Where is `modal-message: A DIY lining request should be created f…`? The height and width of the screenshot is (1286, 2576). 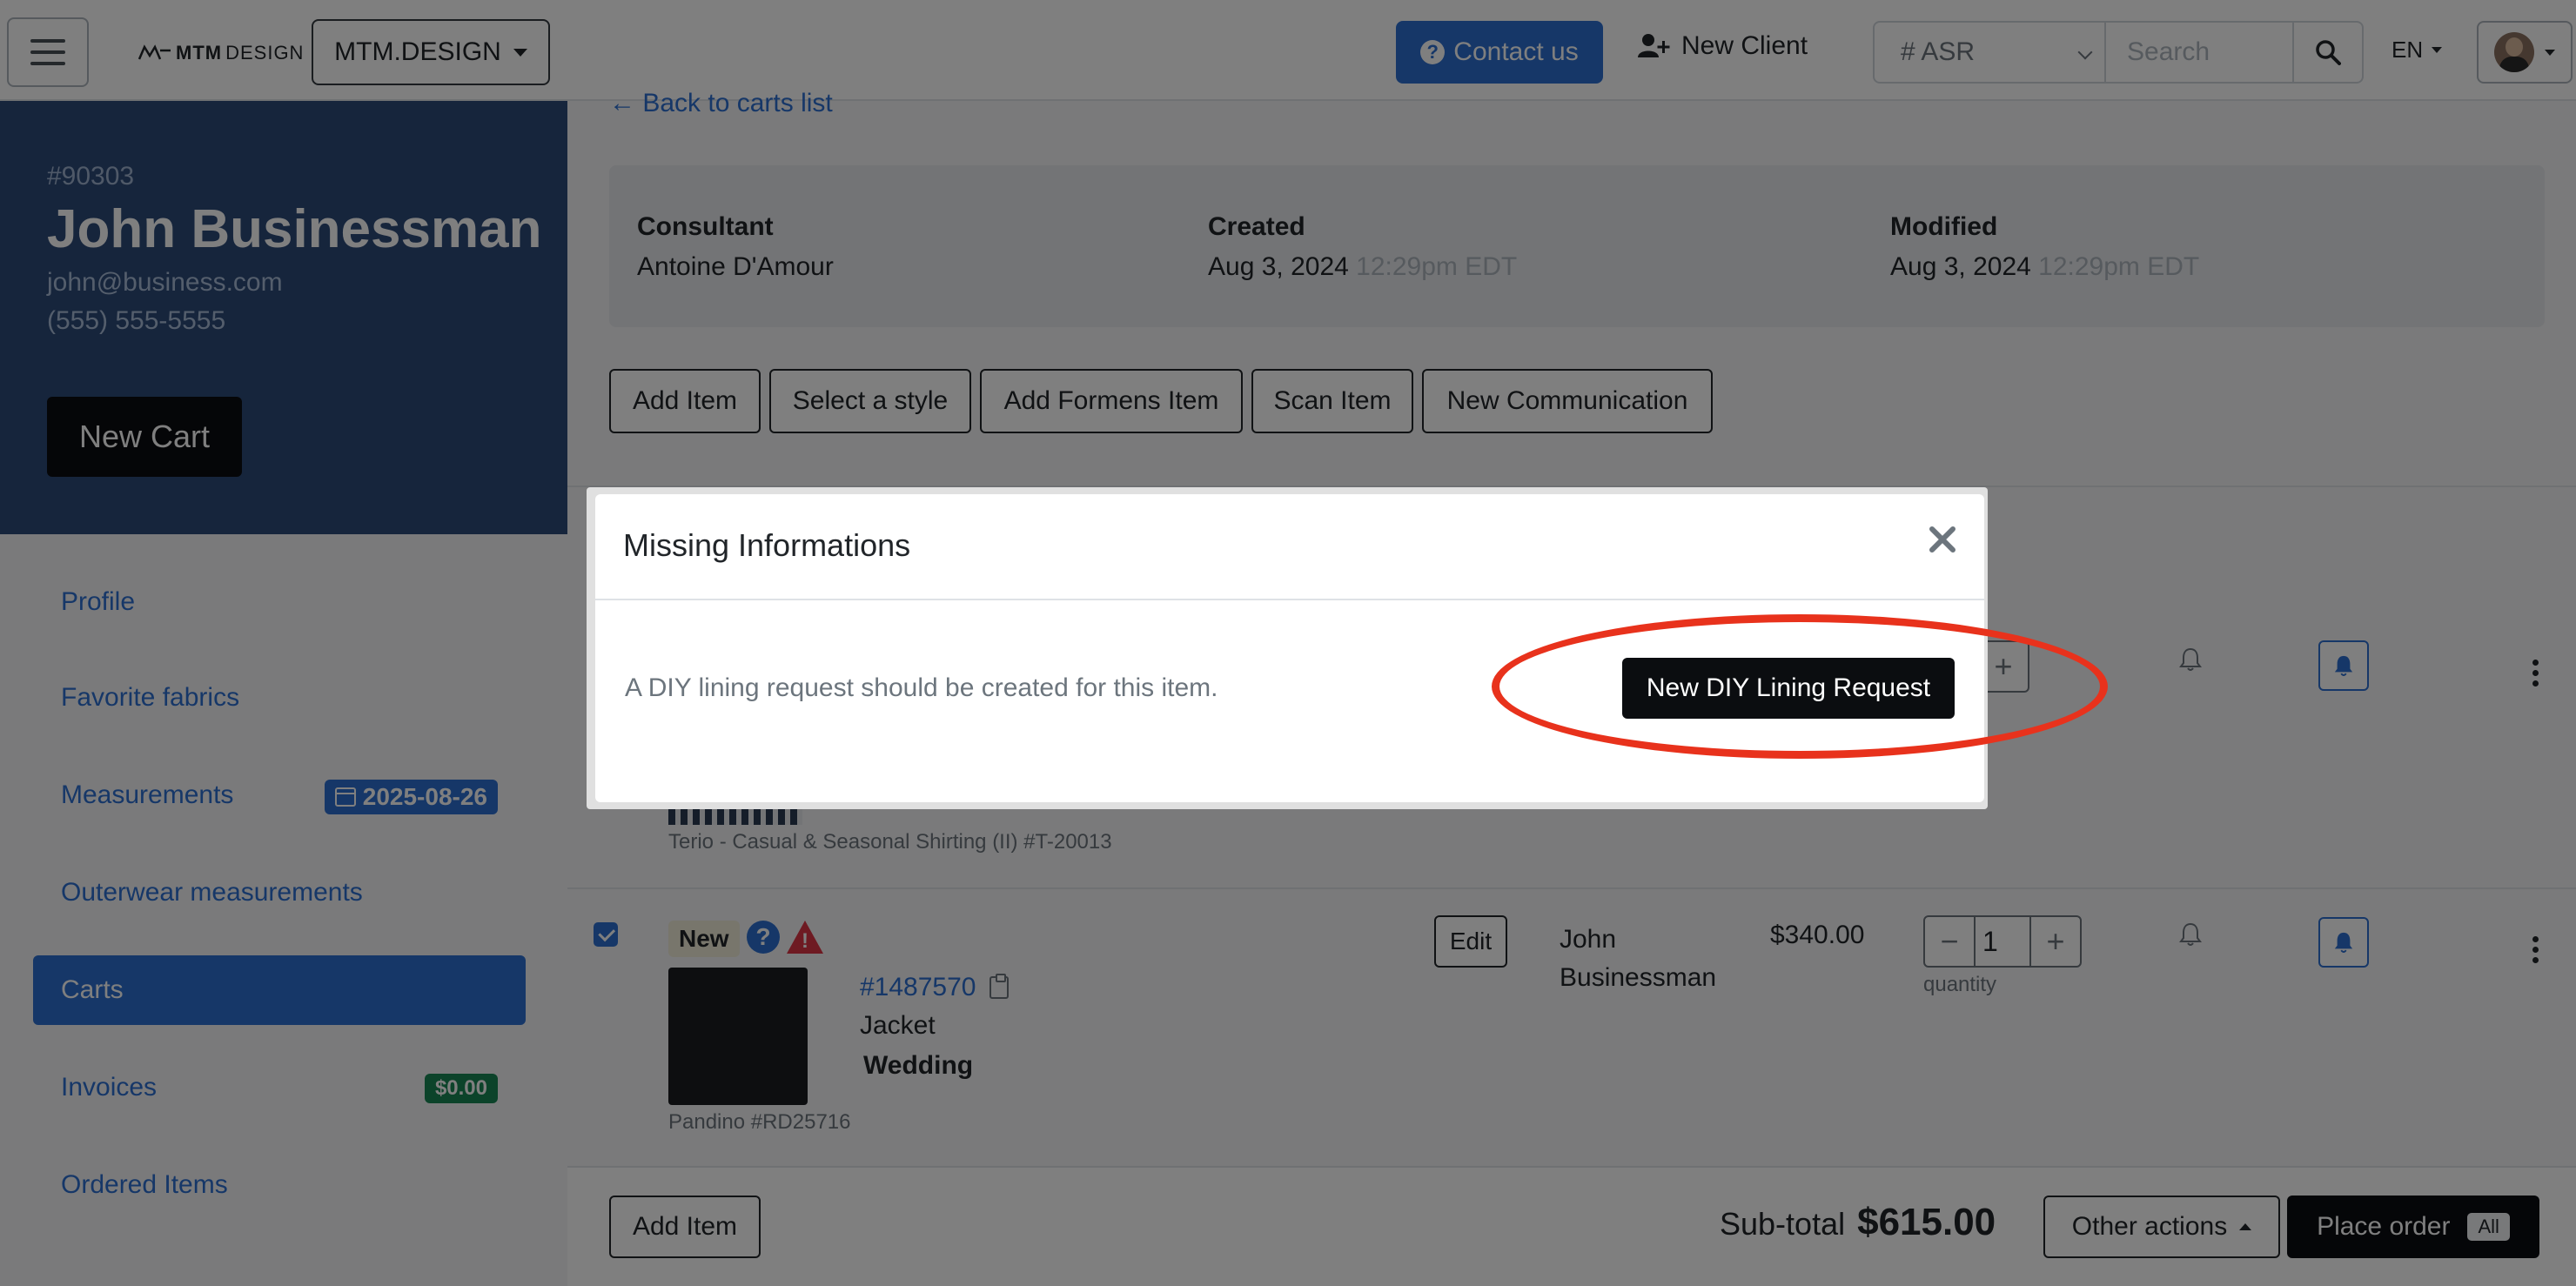 modal-message: A DIY lining request should be created f… is located at coordinates (922, 687).